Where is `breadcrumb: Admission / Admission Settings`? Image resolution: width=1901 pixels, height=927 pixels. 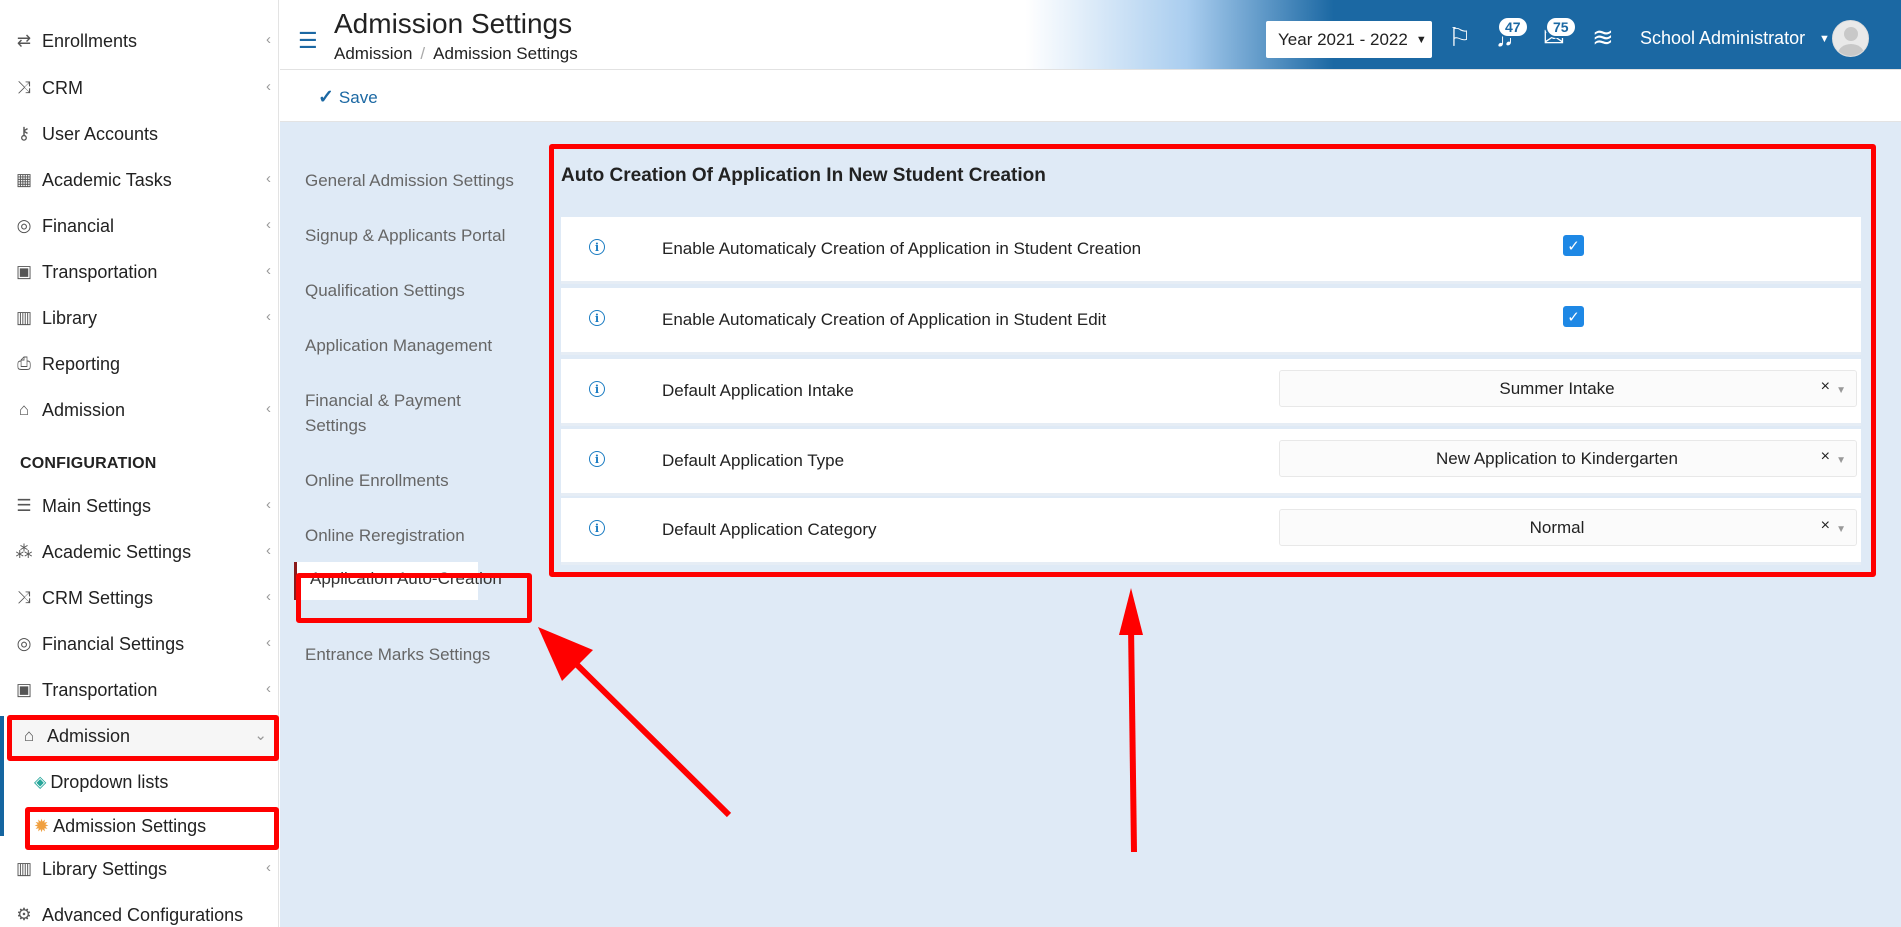 breadcrumb: Admission / Admission Settings is located at coordinates (456, 54).